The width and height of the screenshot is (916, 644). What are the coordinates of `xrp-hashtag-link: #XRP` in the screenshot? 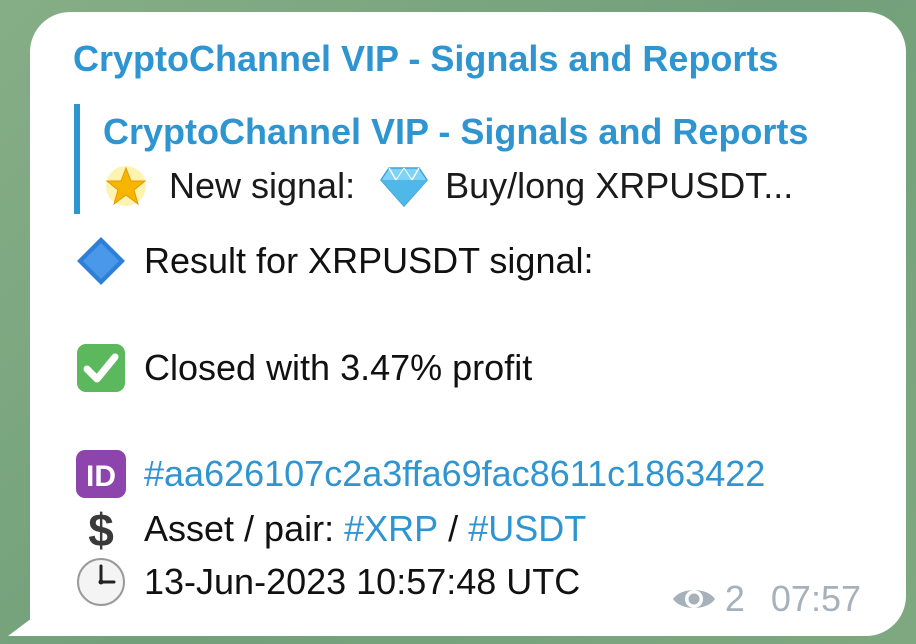 It's located at (391, 529).